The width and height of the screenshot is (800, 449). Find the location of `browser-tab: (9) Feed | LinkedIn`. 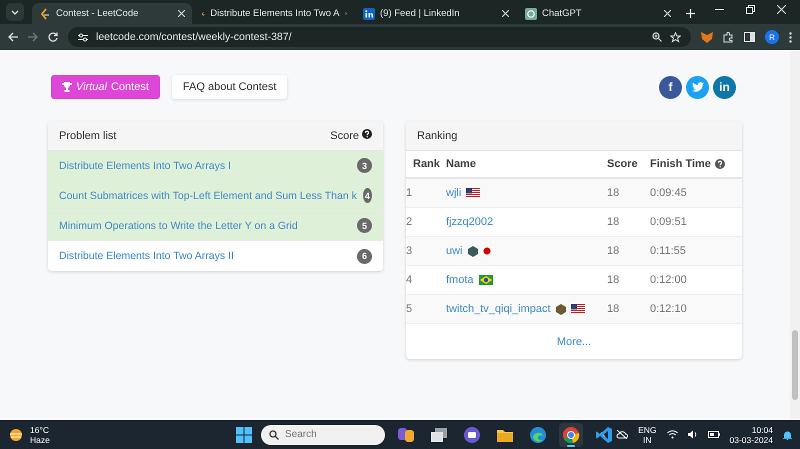

browser-tab: (9) Feed | LinkedIn is located at coordinates (436, 13).